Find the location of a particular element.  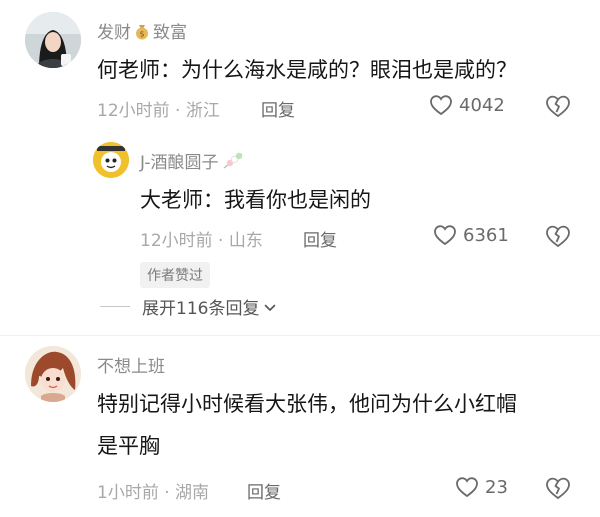

comment-text: 何老师：为什么海水是咸的？眼泪也是咸的？ is located at coordinates (307, 70).